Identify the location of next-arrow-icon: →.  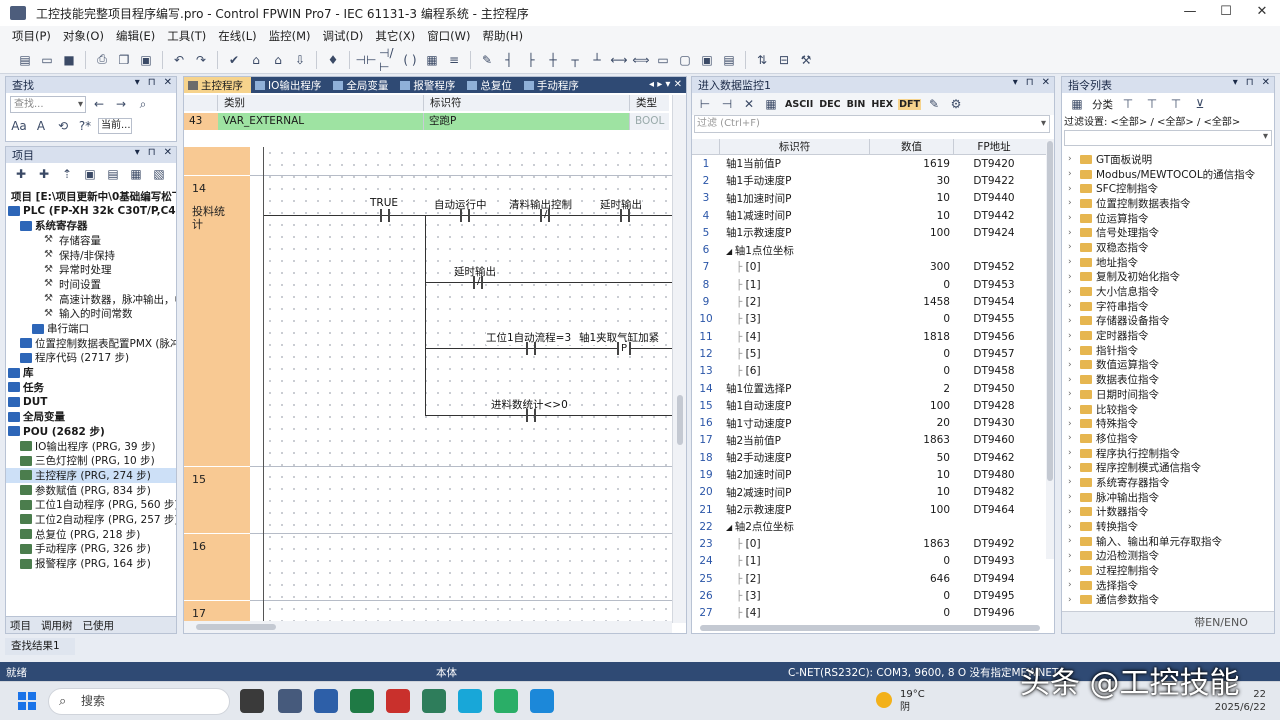
(121, 104).